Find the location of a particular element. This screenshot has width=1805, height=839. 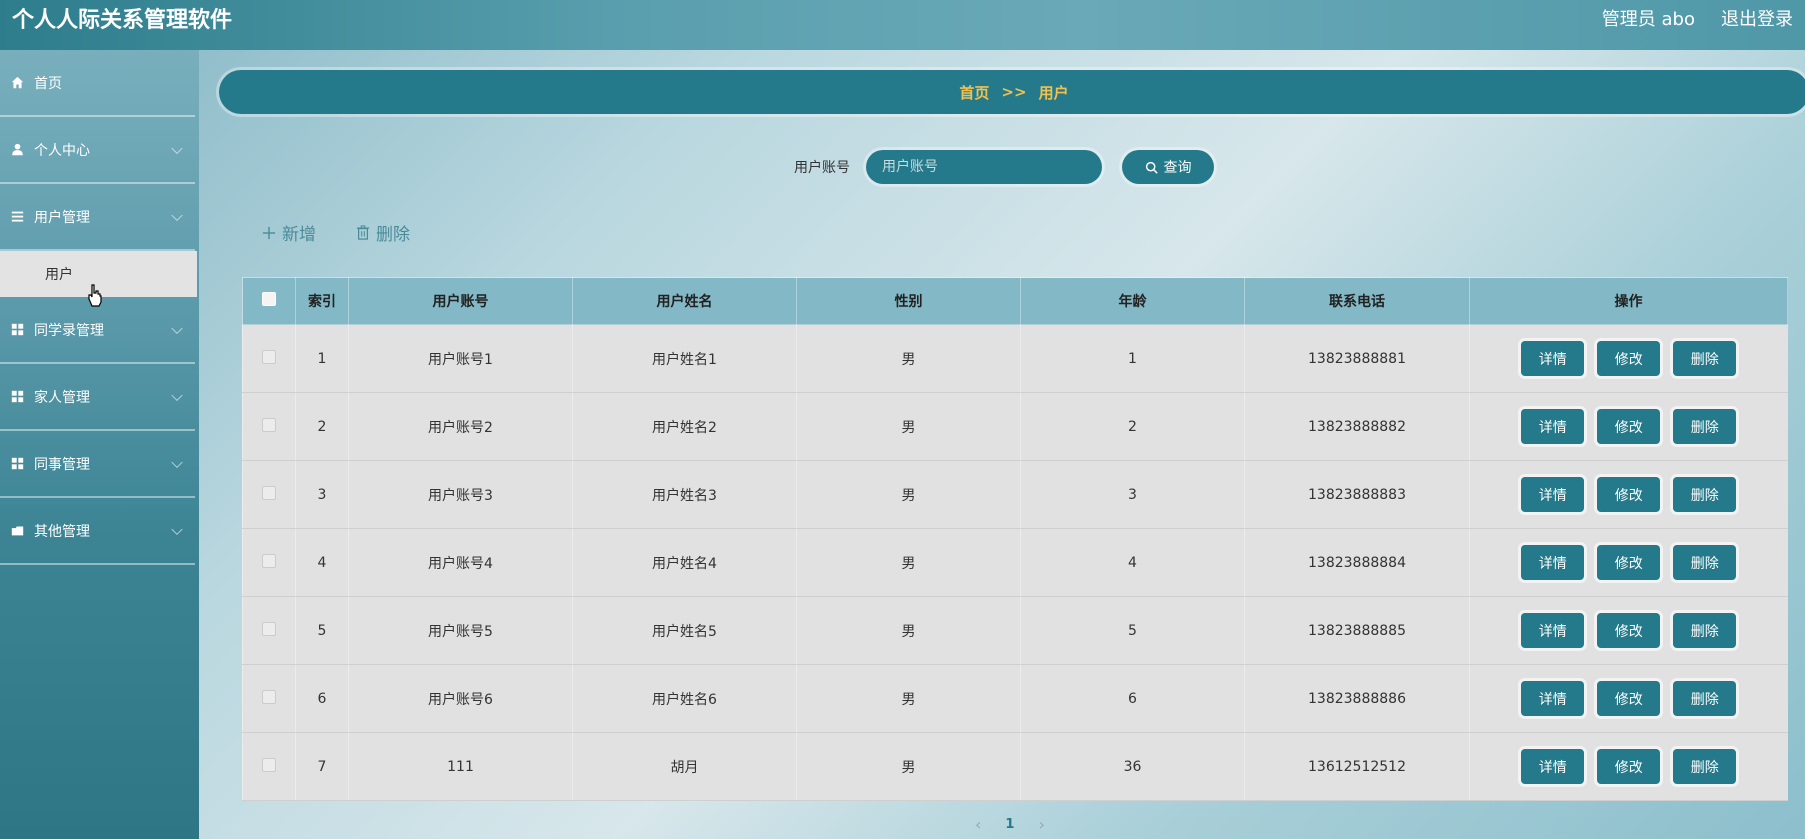

trash-icon is located at coordinates (363, 232).